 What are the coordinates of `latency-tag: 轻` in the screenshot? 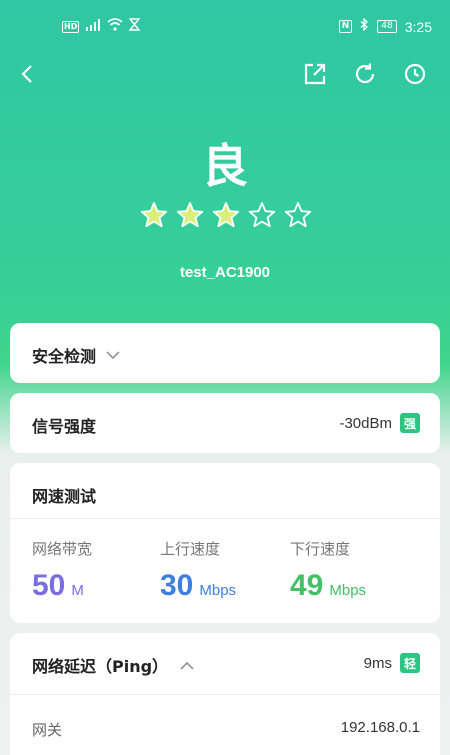 It's located at (410, 663).